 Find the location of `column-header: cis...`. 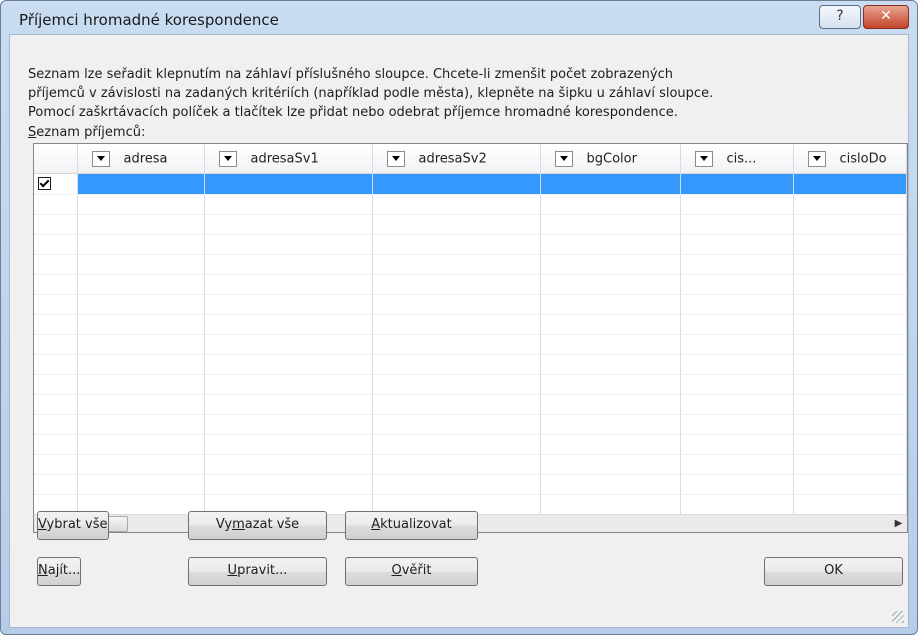

column-header: cis... is located at coordinates (737, 159).